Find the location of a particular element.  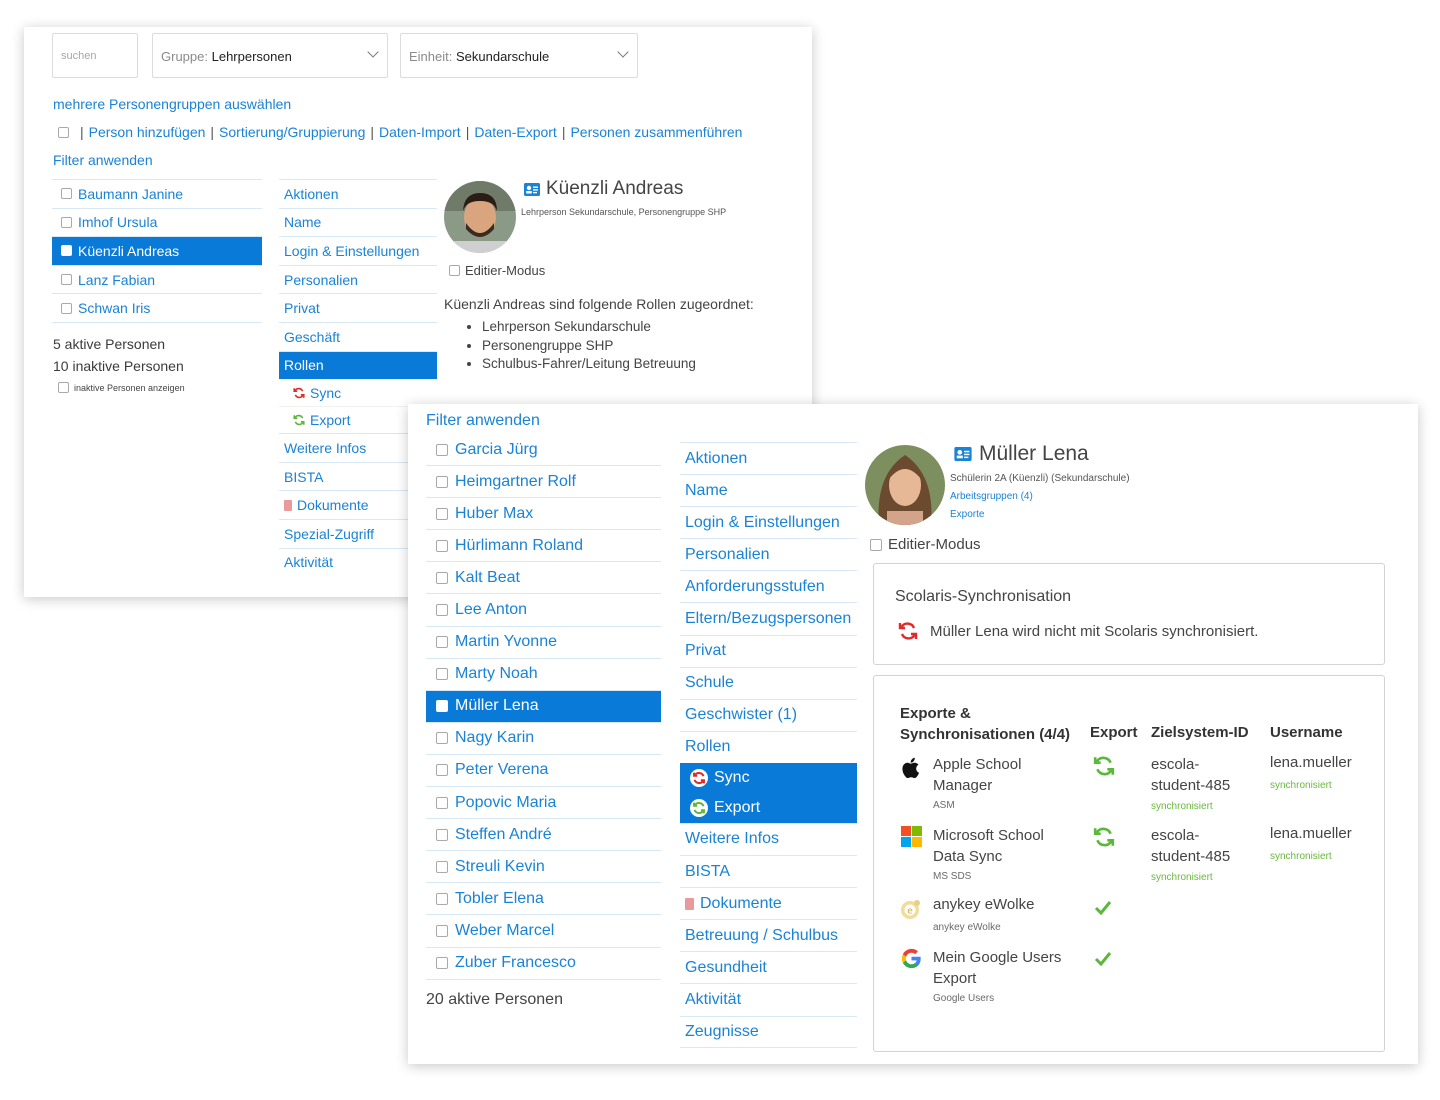

show-inactive-checkbox is located at coordinates (63, 387).